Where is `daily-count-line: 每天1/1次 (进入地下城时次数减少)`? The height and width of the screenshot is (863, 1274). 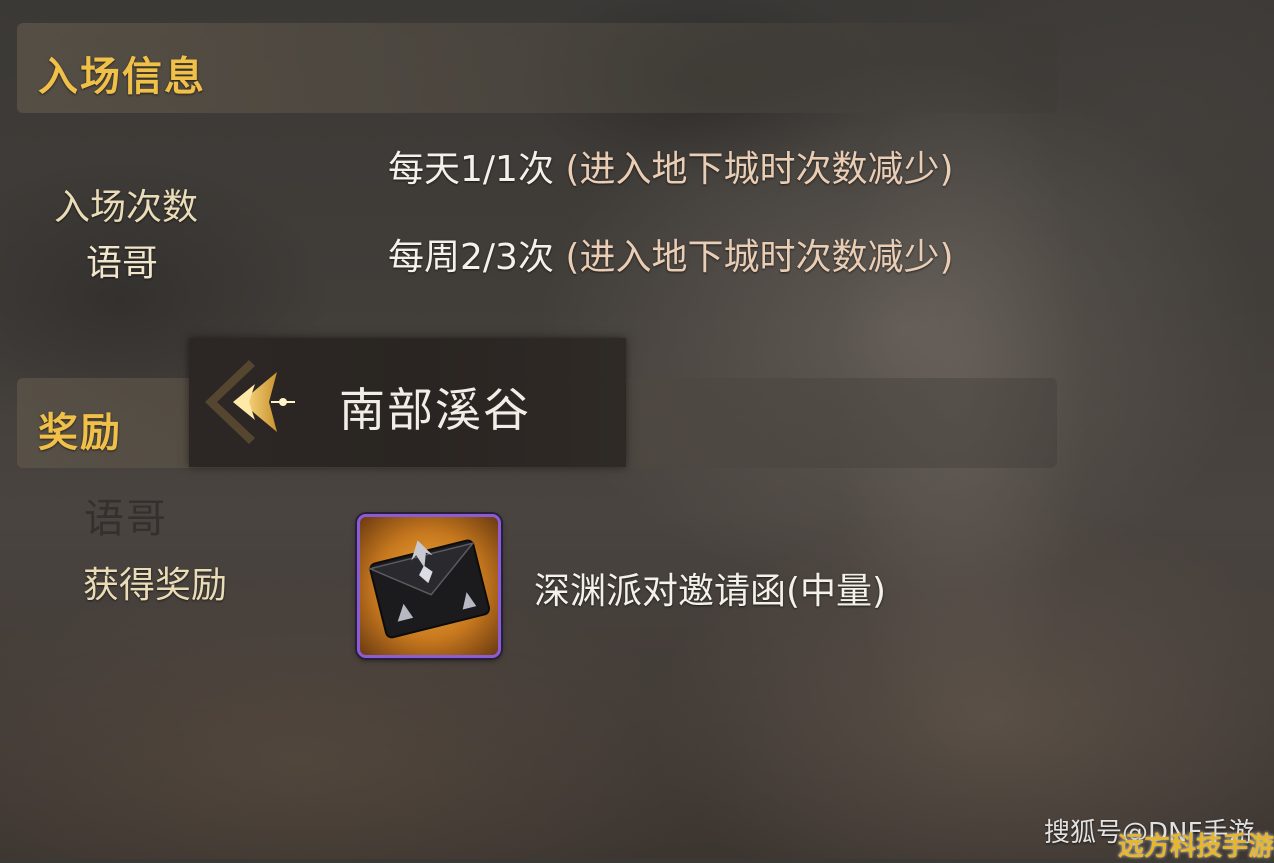 daily-count-line: 每天1/1次 (进入地下城时次数减少) is located at coordinates (671, 166).